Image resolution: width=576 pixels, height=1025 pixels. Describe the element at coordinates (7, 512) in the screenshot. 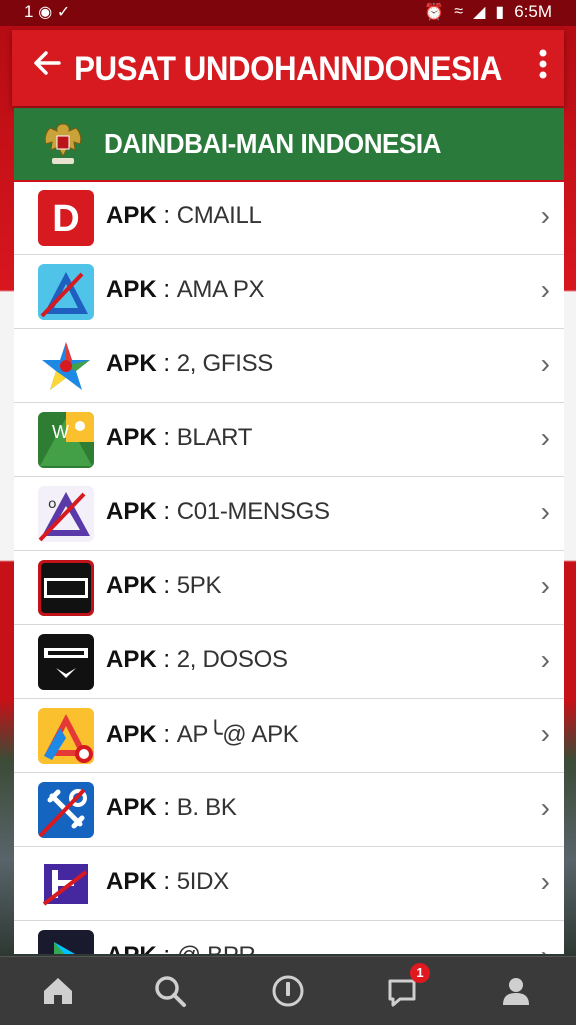

I see `background-left` at that location.